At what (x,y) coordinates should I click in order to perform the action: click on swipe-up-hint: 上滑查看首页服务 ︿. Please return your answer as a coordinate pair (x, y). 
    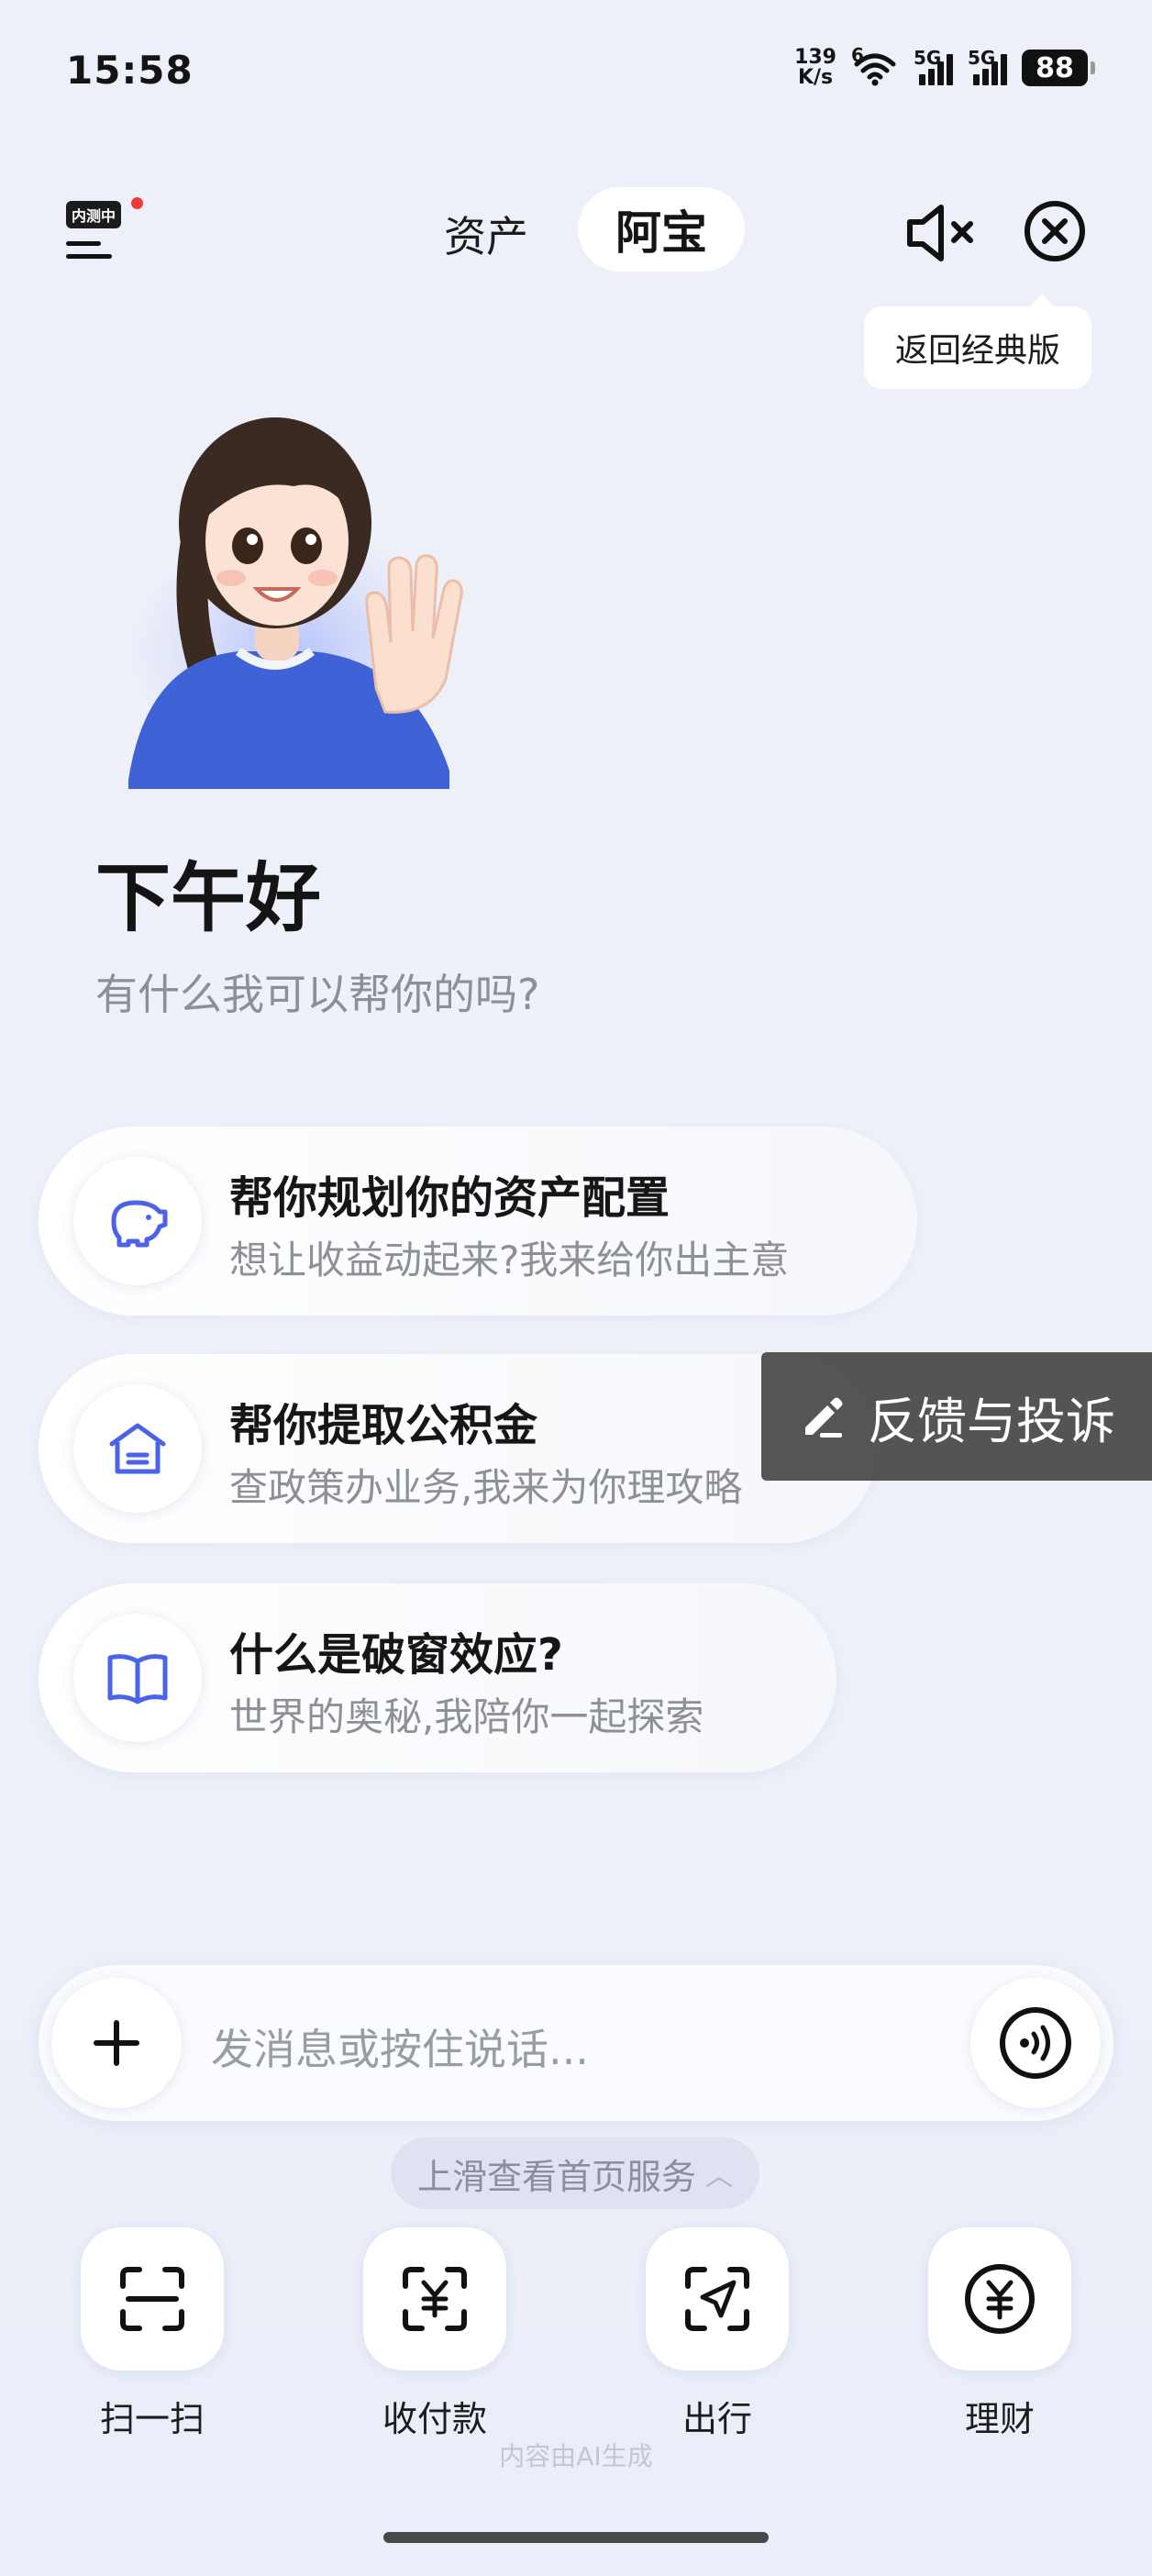
    Looking at the image, I should click on (575, 2173).